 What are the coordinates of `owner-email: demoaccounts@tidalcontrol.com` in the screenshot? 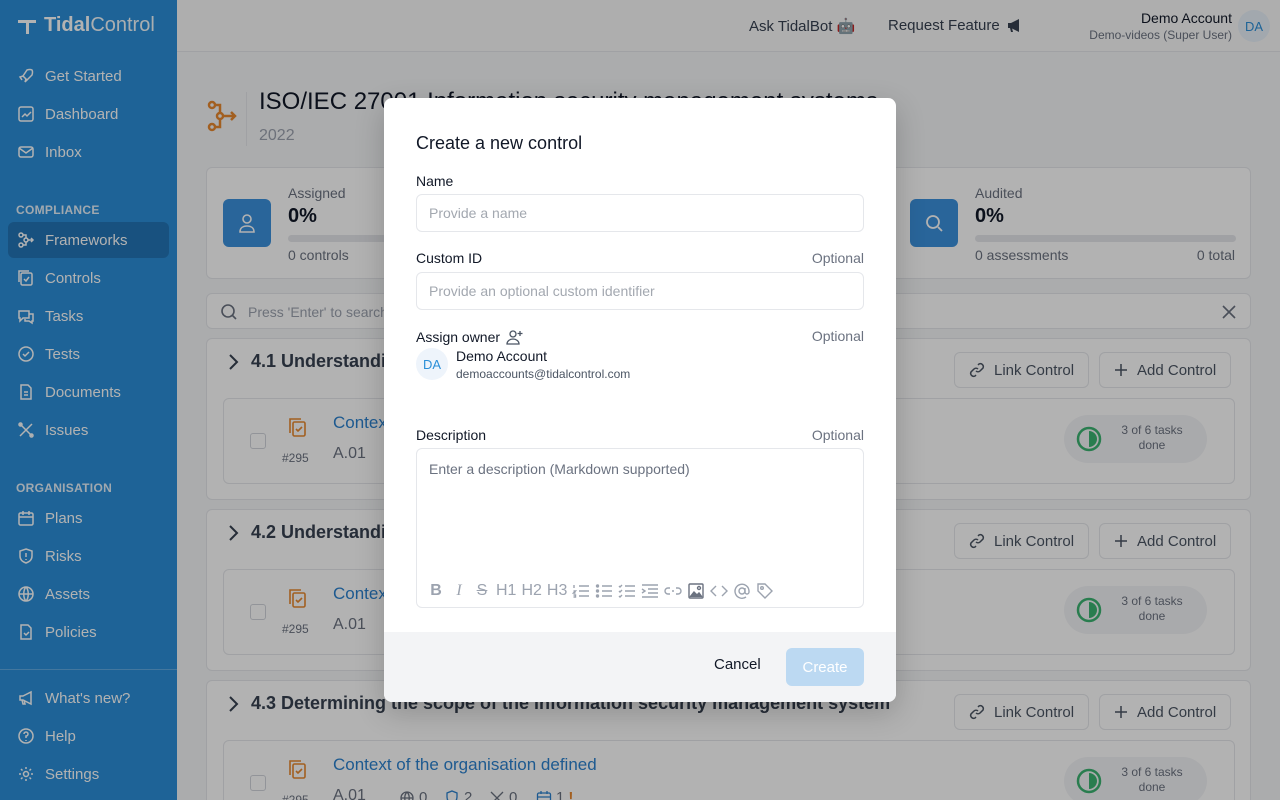 It's located at (543, 374).